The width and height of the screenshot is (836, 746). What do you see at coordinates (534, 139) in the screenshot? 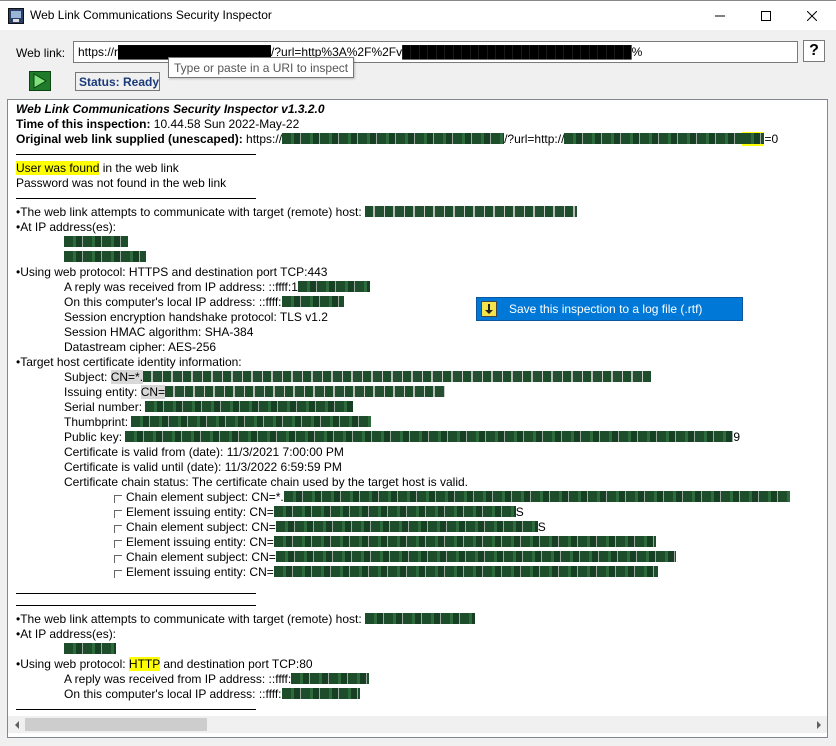
I see `original-middle: /?url=http://` at bounding box center [534, 139].